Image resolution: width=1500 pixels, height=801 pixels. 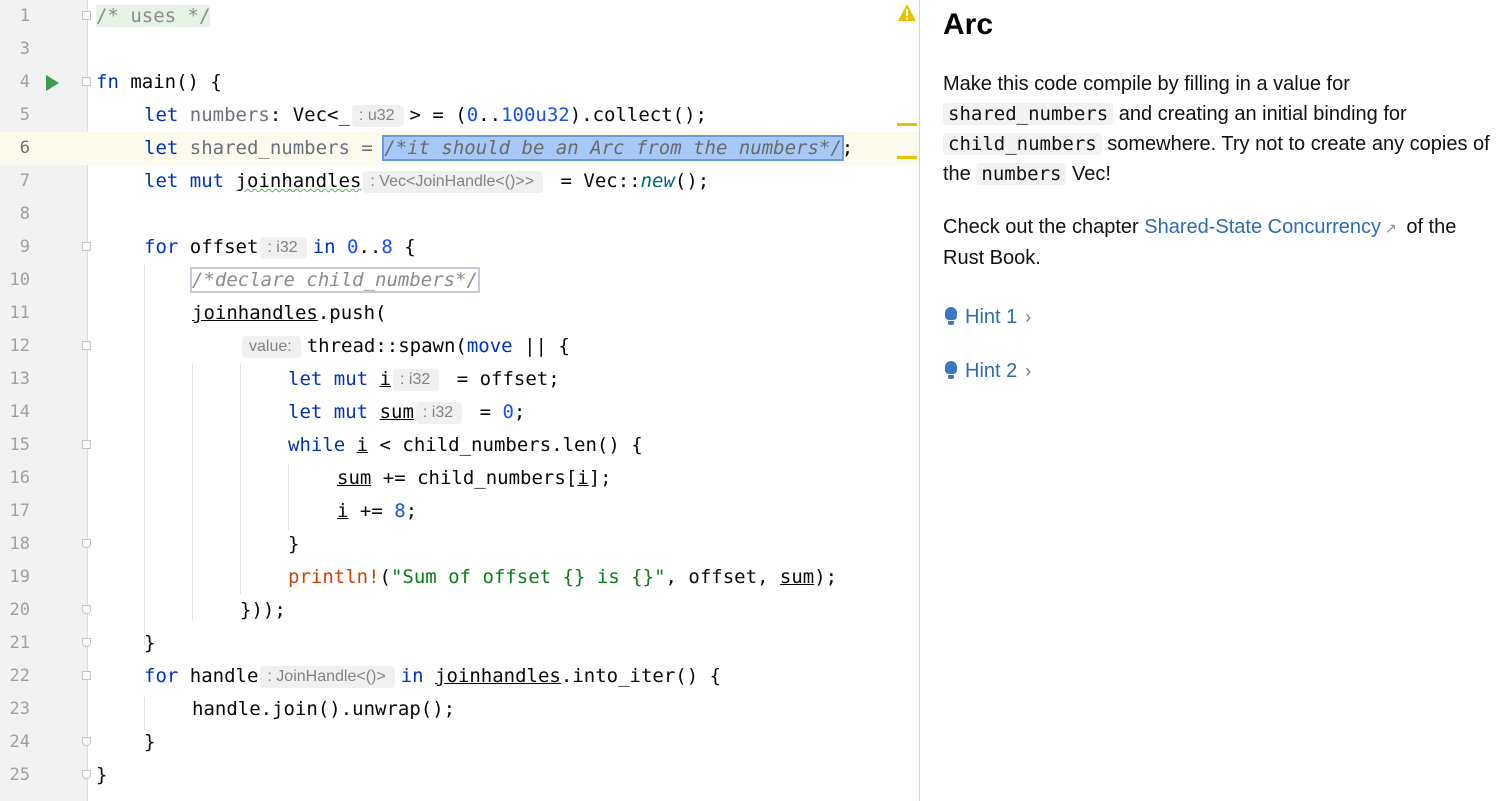 I want to click on fn-signature: main() {, so click(x=170, y=82).